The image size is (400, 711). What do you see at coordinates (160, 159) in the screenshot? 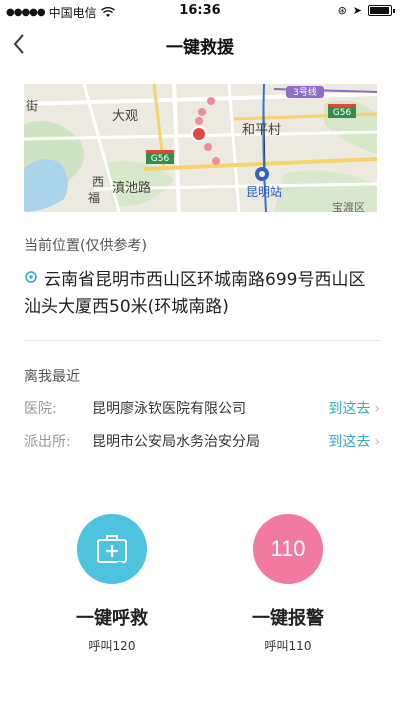
I see `map-label-g56-mid: G56` at bounding box center [160, 159].